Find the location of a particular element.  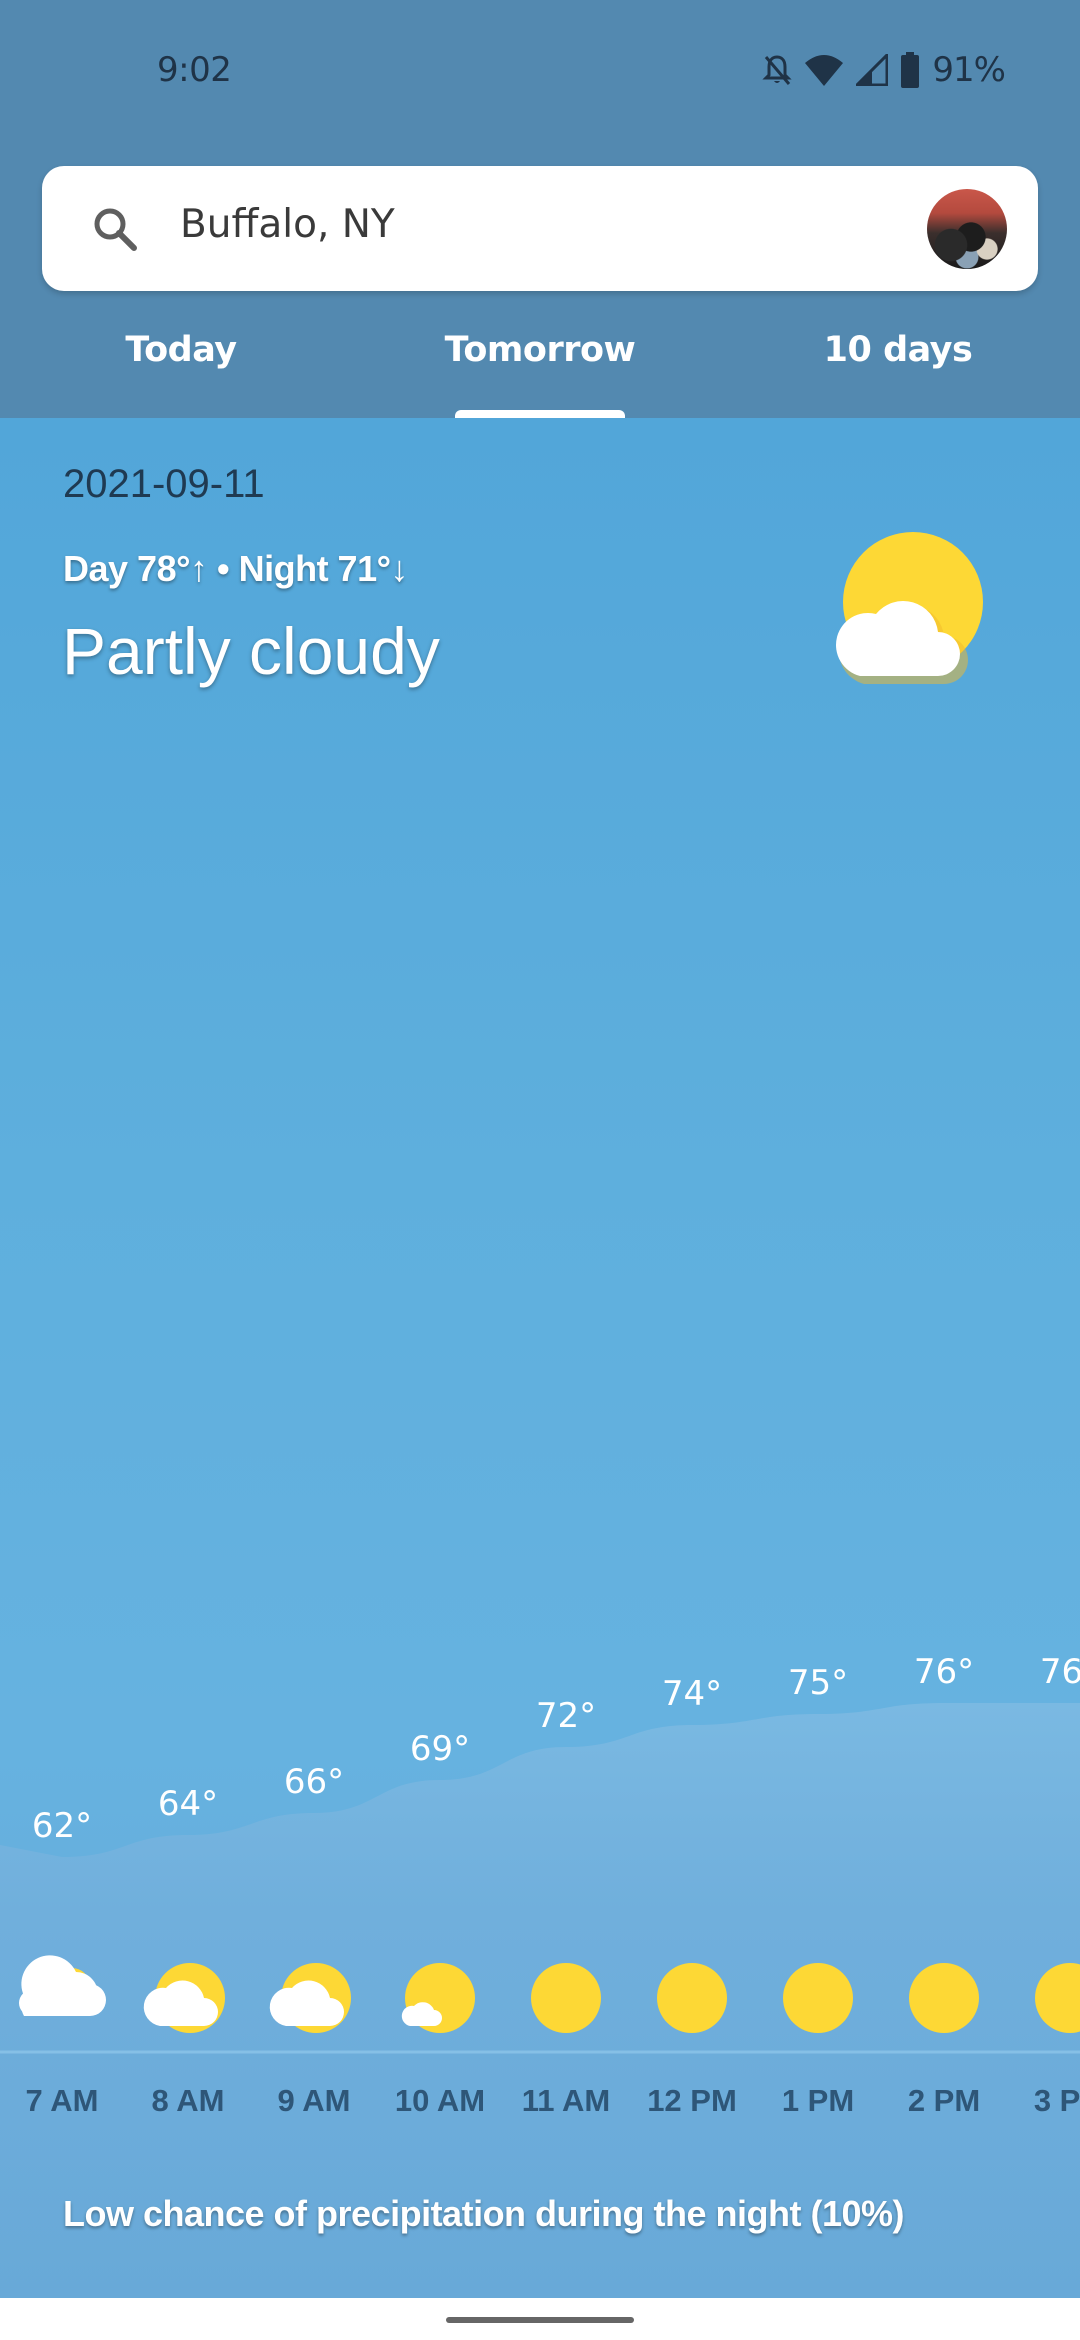

status-icons: 91% is located at coordinates (884, 70).